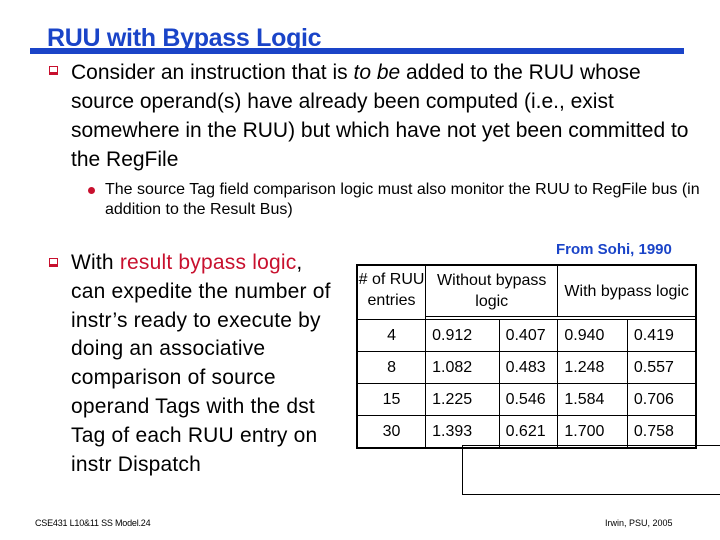 The image size is (720, 540). I want to click on subheader-issue-rate: Issue rate, so click(591, 470).